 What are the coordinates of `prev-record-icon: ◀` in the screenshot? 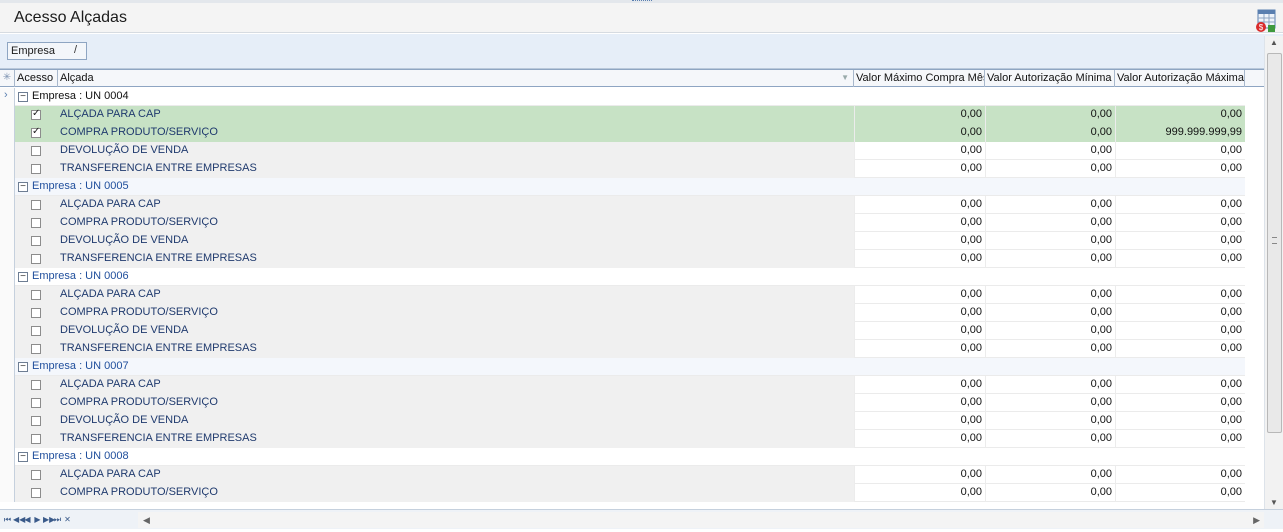 It's located at (27, 520).